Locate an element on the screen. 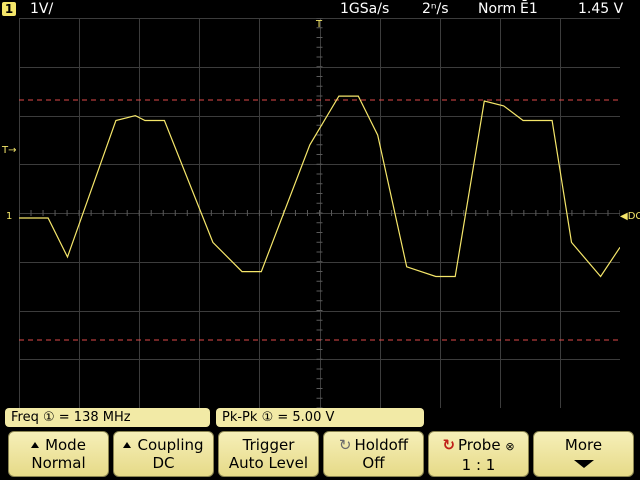  mode-value: Normal is located at coordinates (58, 463).